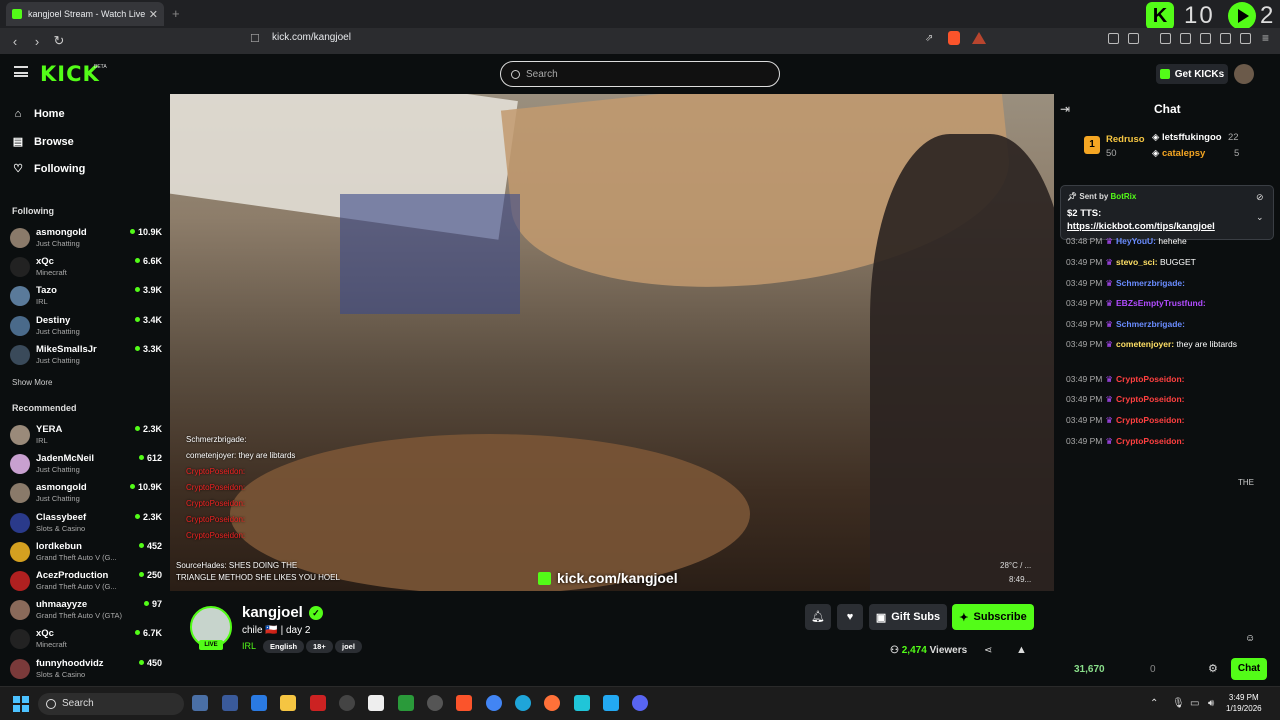  Describe the element at coordinates (348, 646) in the screenshot. I see `tag-joel: joel` at that location.